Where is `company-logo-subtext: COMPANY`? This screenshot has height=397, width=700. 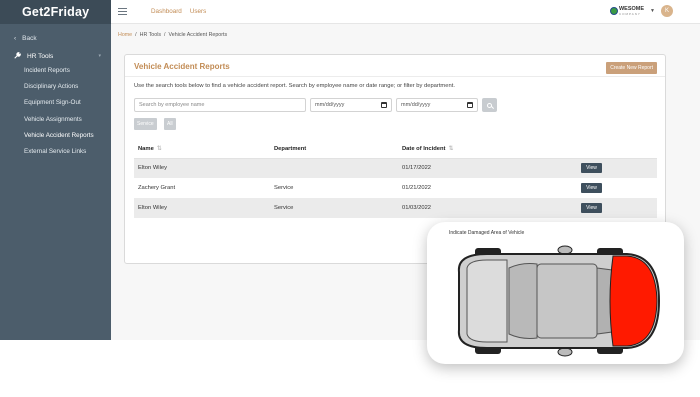 company-logo-subtext: COMPANY is located at coordinates (629, 14).